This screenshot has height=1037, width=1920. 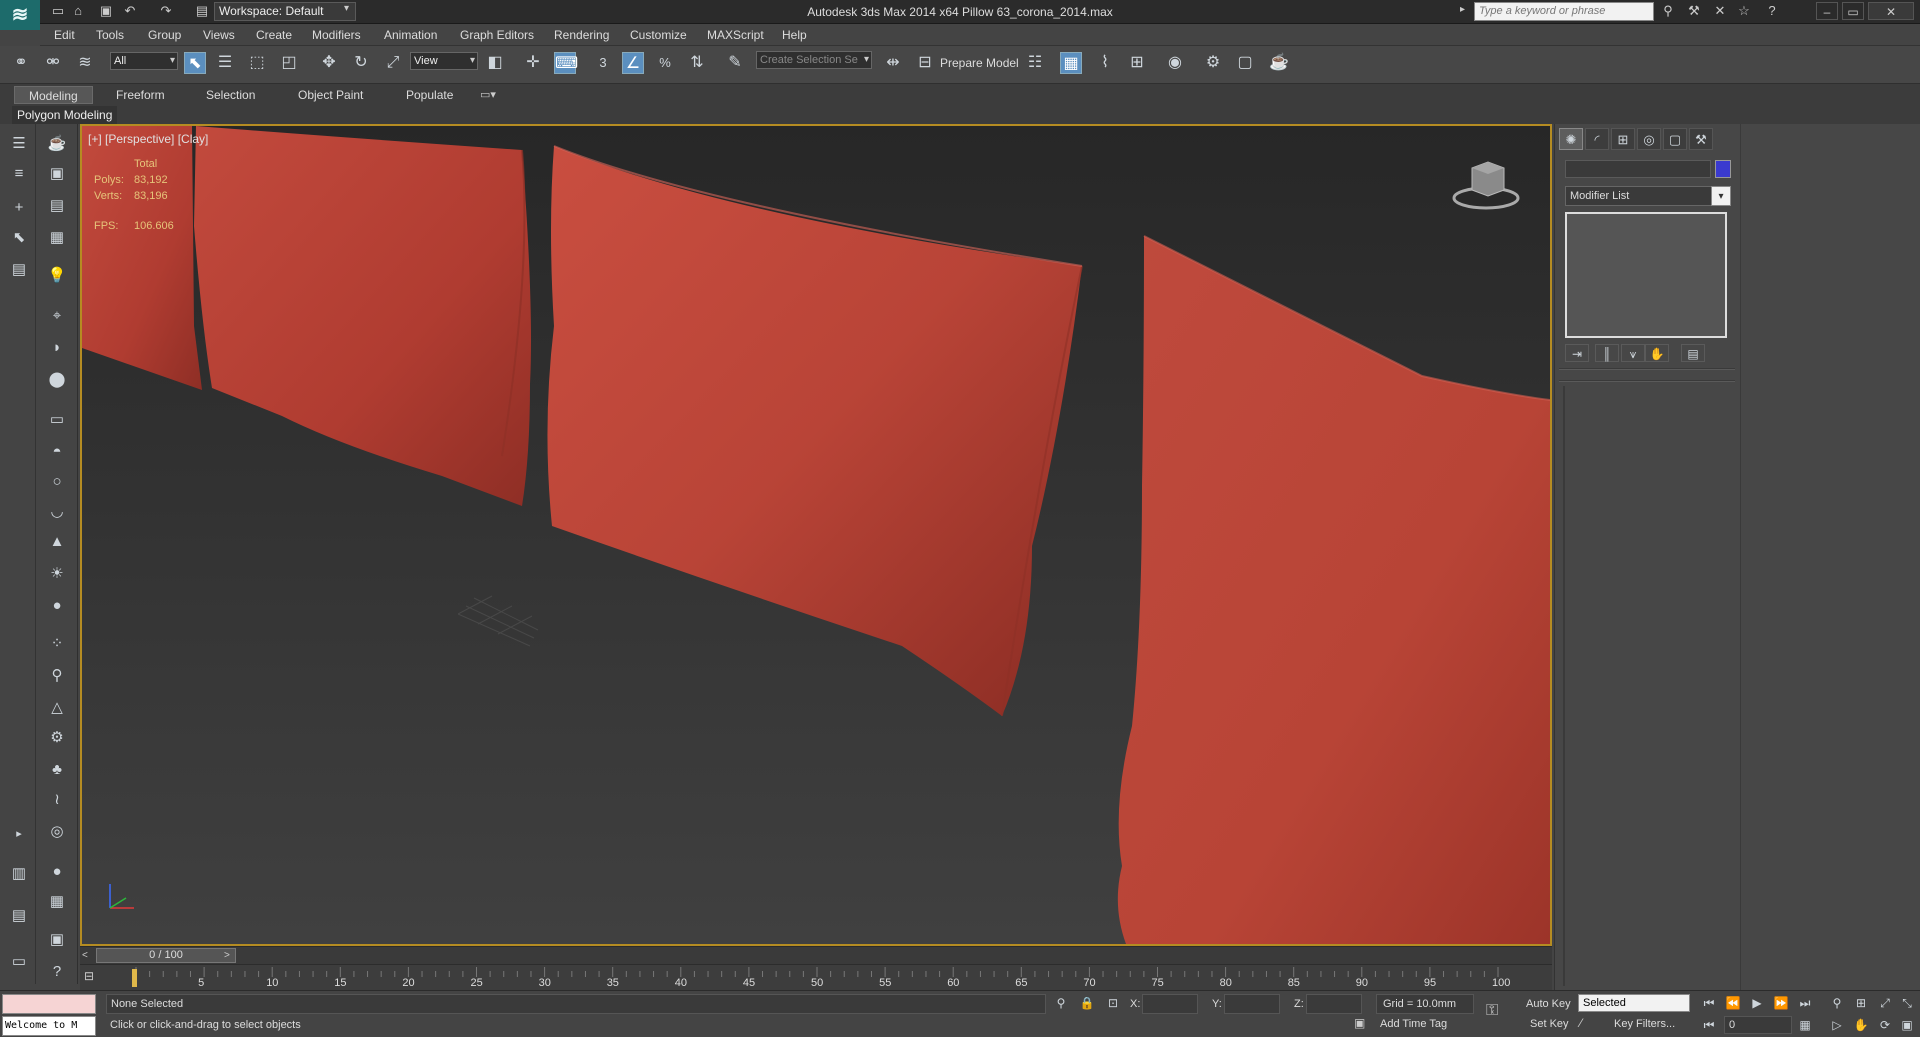 I want to click on prepare-model-label: Prepare Model, so click(x=979, y=63).